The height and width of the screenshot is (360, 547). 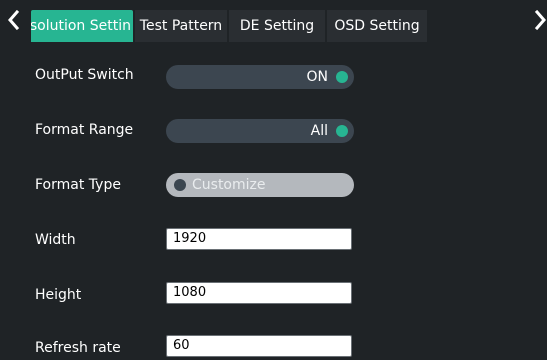 I want to click on tab-label: Test Pattern, so click(x=181, y=26).